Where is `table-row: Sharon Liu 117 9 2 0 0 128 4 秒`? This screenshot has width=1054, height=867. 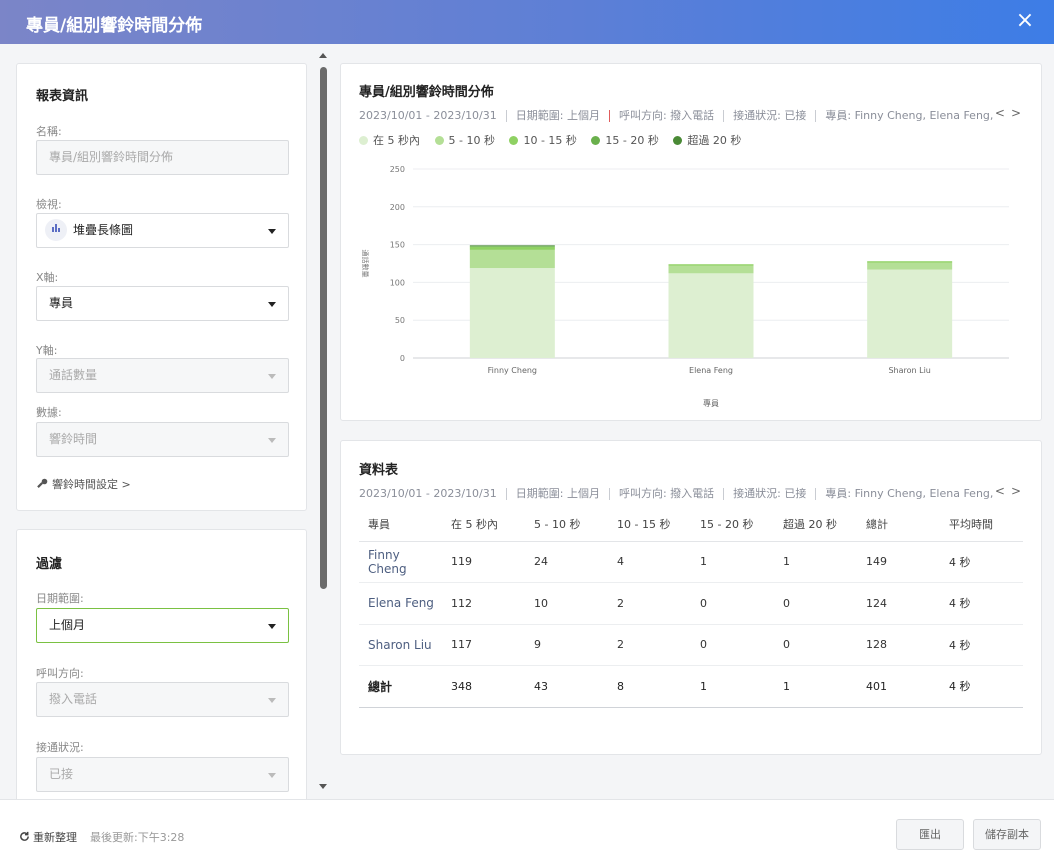
table-row: Sharon Liu 117 9 2 0 0 128 4 秒 is located at coordinates (691, 645).